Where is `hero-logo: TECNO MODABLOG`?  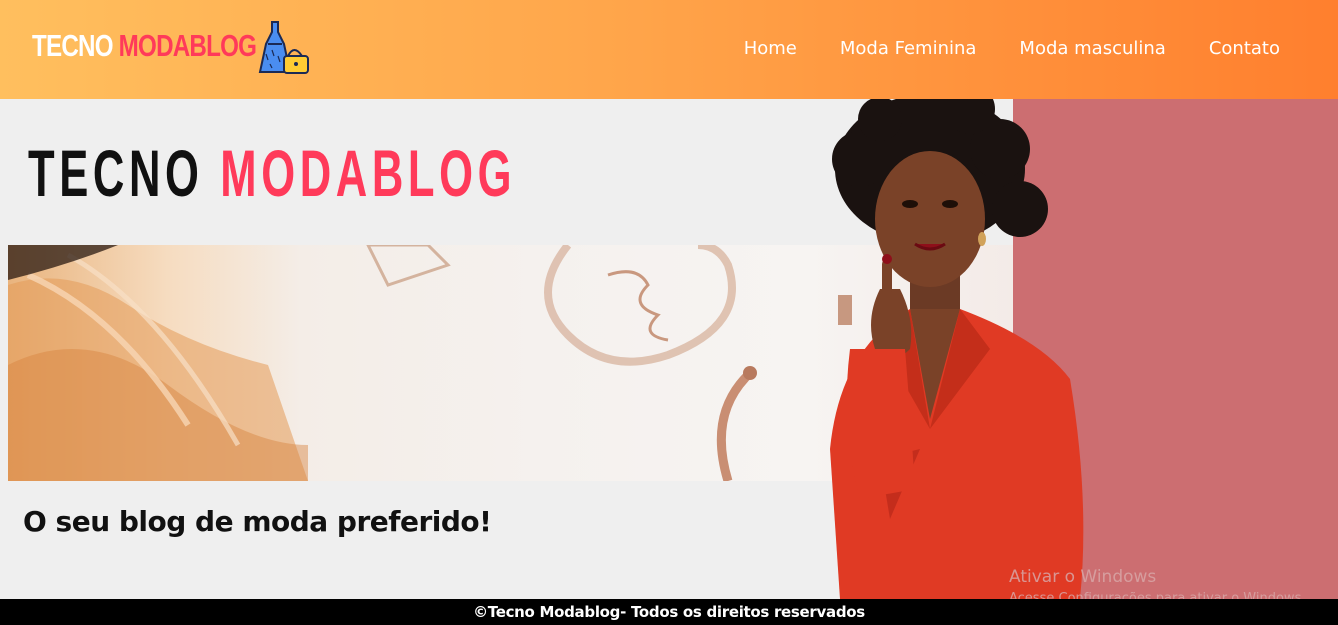
hero-logo: TECNO MODABLOG is located at coordinates (272, 173).